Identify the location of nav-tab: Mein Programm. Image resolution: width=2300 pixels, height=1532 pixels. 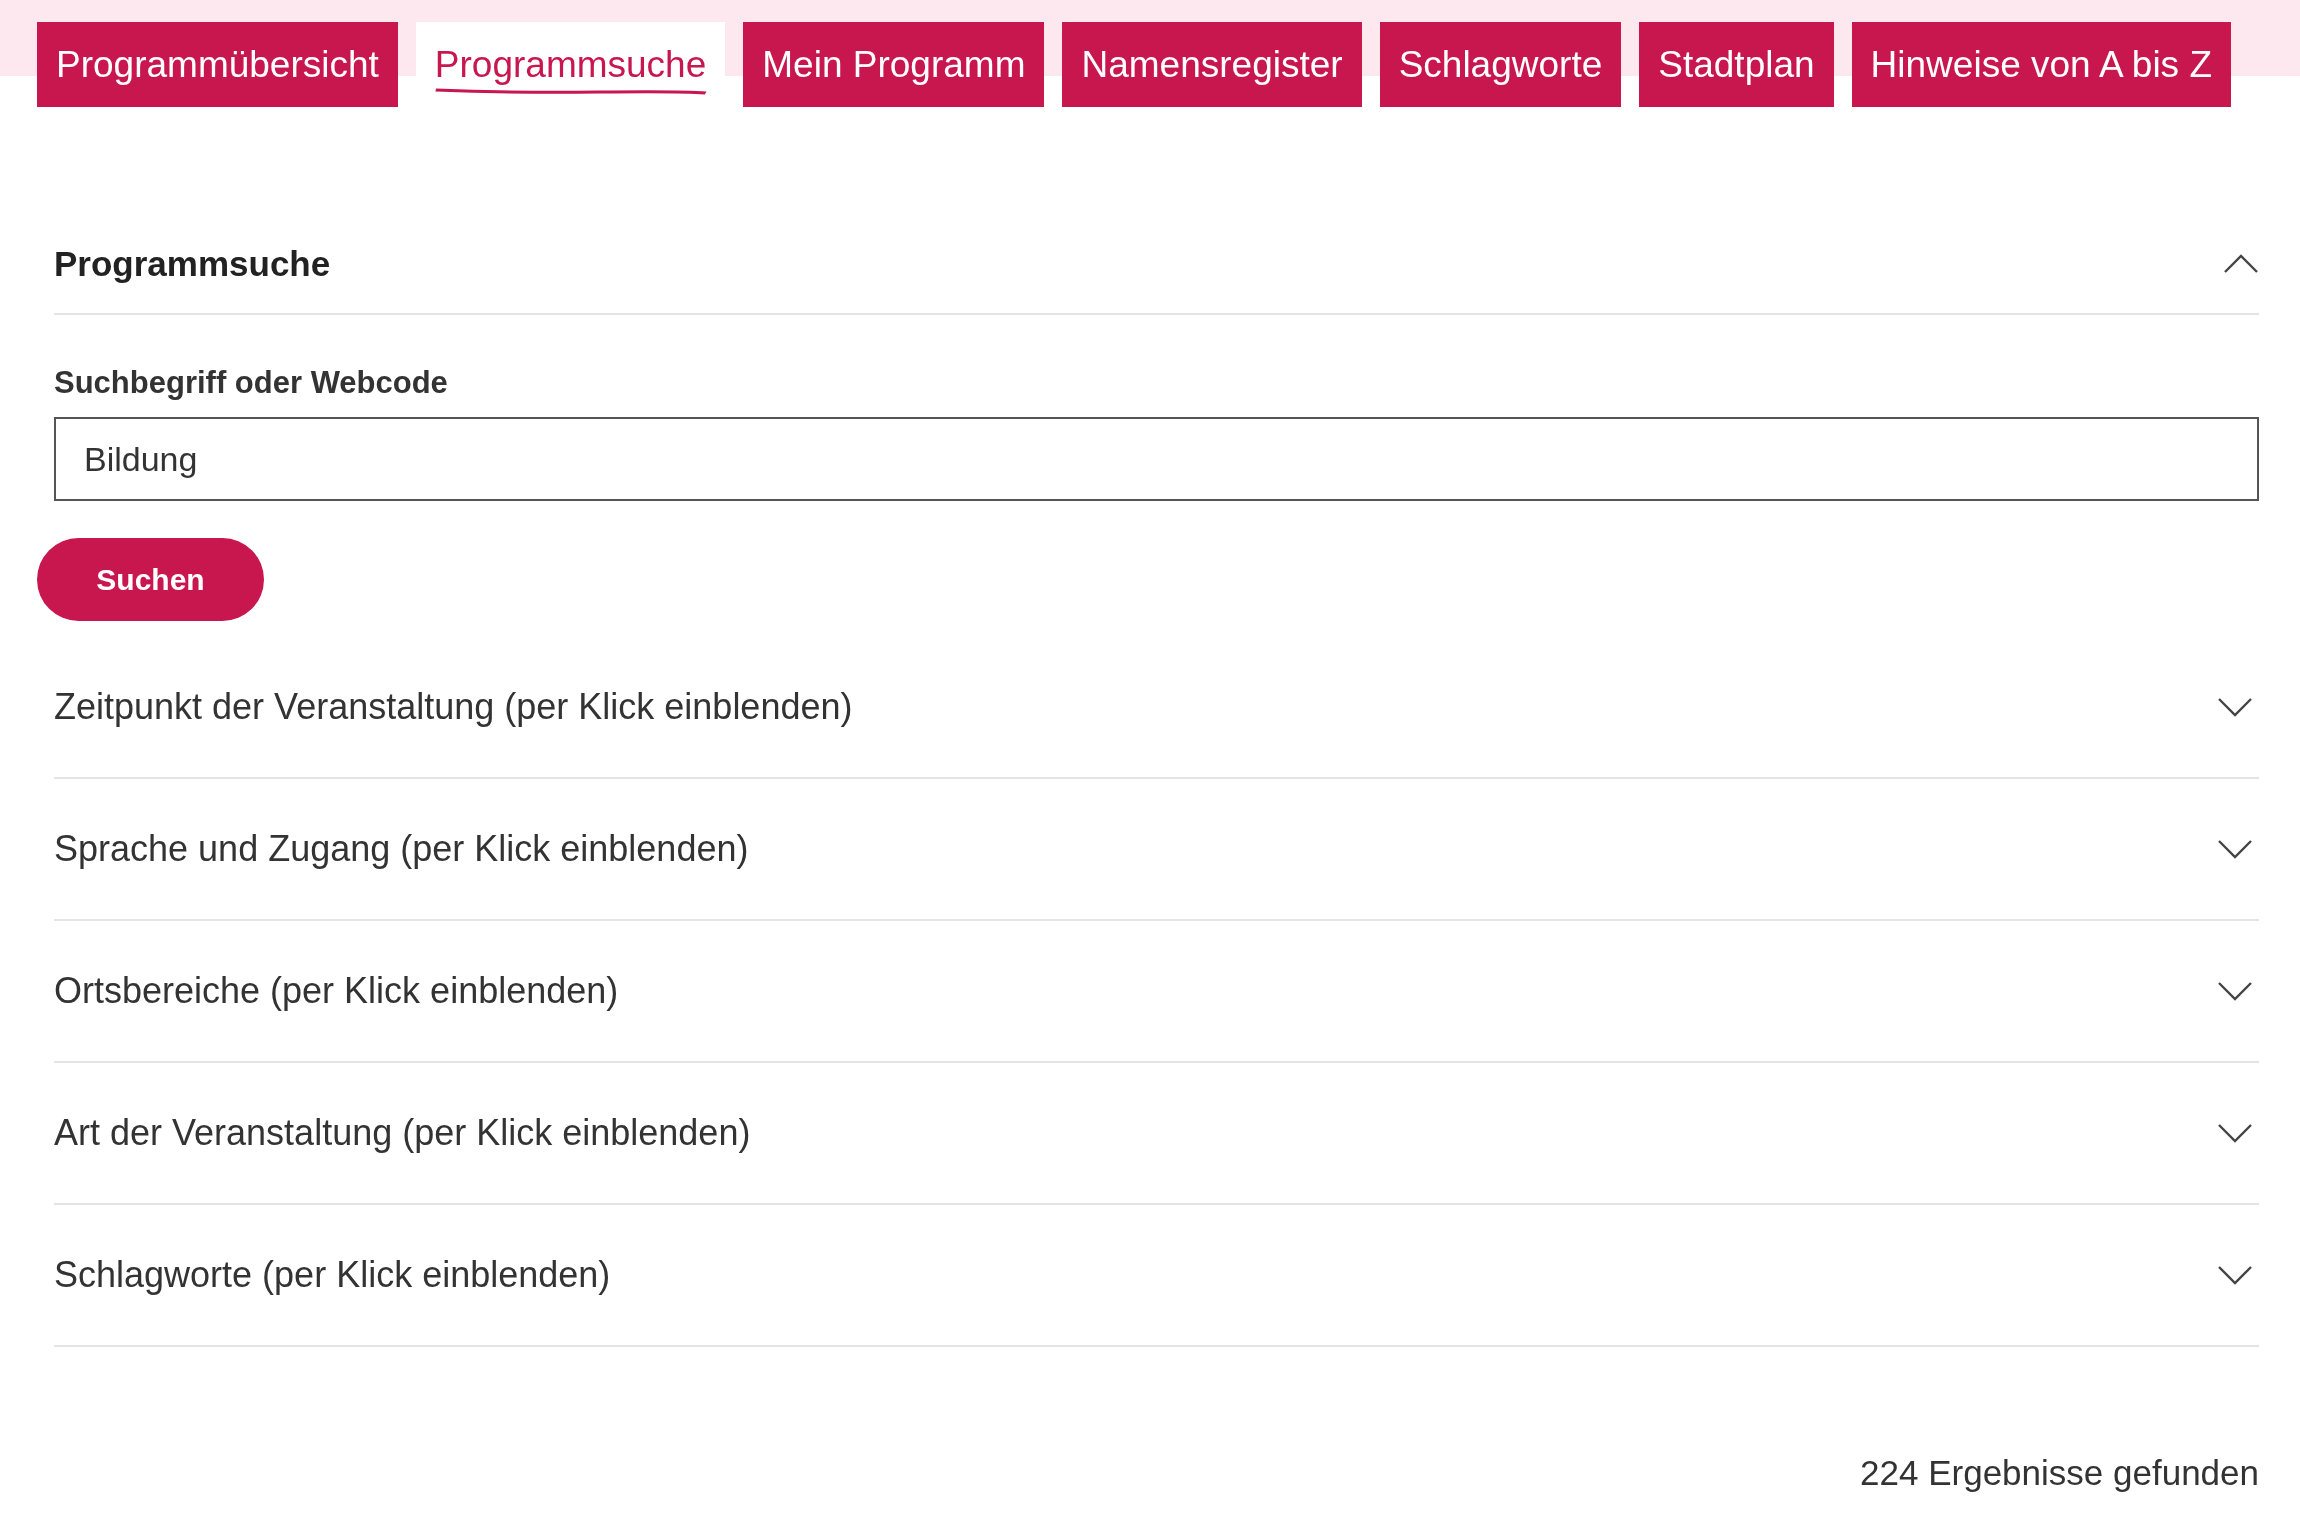
(894, 64).